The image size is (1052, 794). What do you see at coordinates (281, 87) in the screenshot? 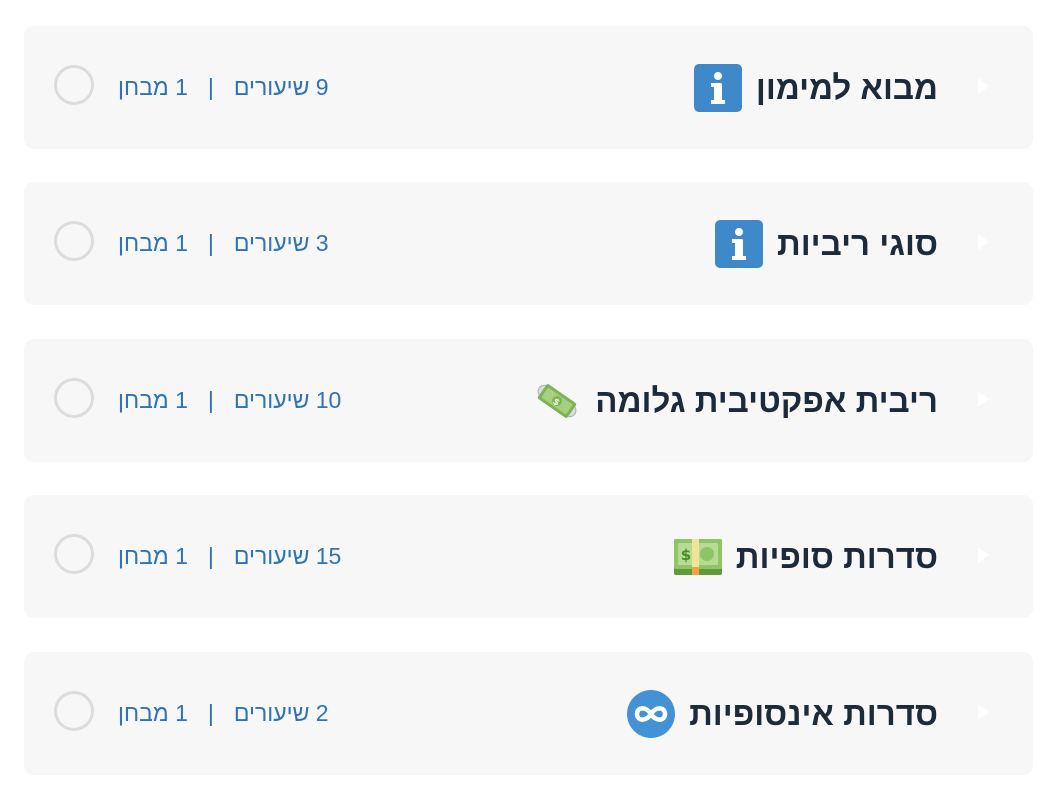
I see `lesson-count: 9 שיעורים` at bounding box center [281, 87].